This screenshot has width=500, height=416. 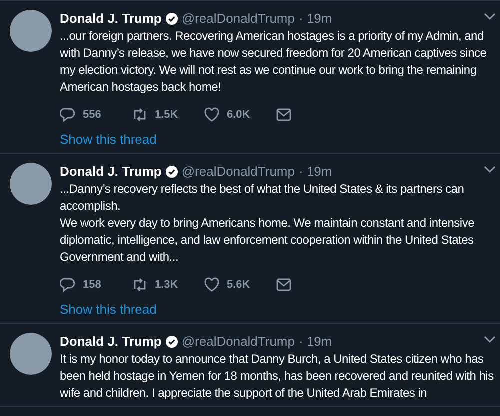 I want to click on tweet-text: ...our foreign partners. Recovering American hostages is a priority of my Admin, and with Danny’s release, we have now secured freedom for 20 American captives since my election victory. We will not rest as we continue our work to bring the remaining American hostages back home!, so click(x=274, y=62).